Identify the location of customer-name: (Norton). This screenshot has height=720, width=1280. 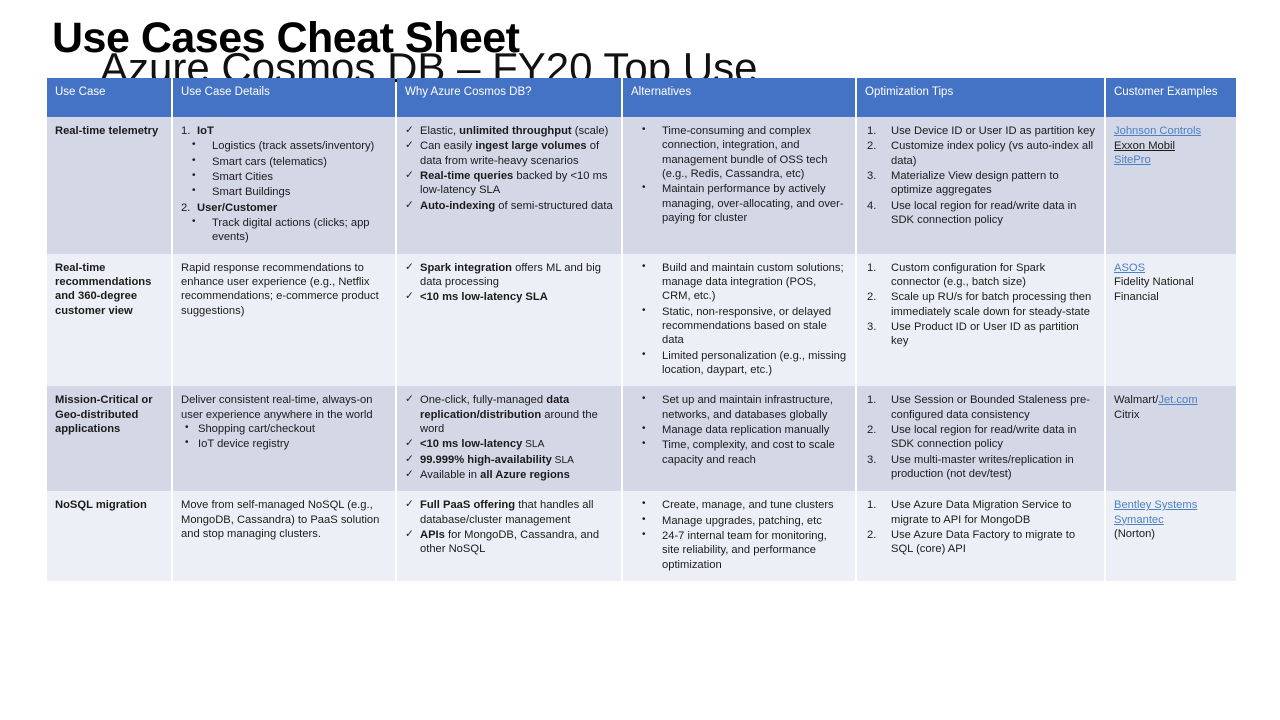
(1135, 534).